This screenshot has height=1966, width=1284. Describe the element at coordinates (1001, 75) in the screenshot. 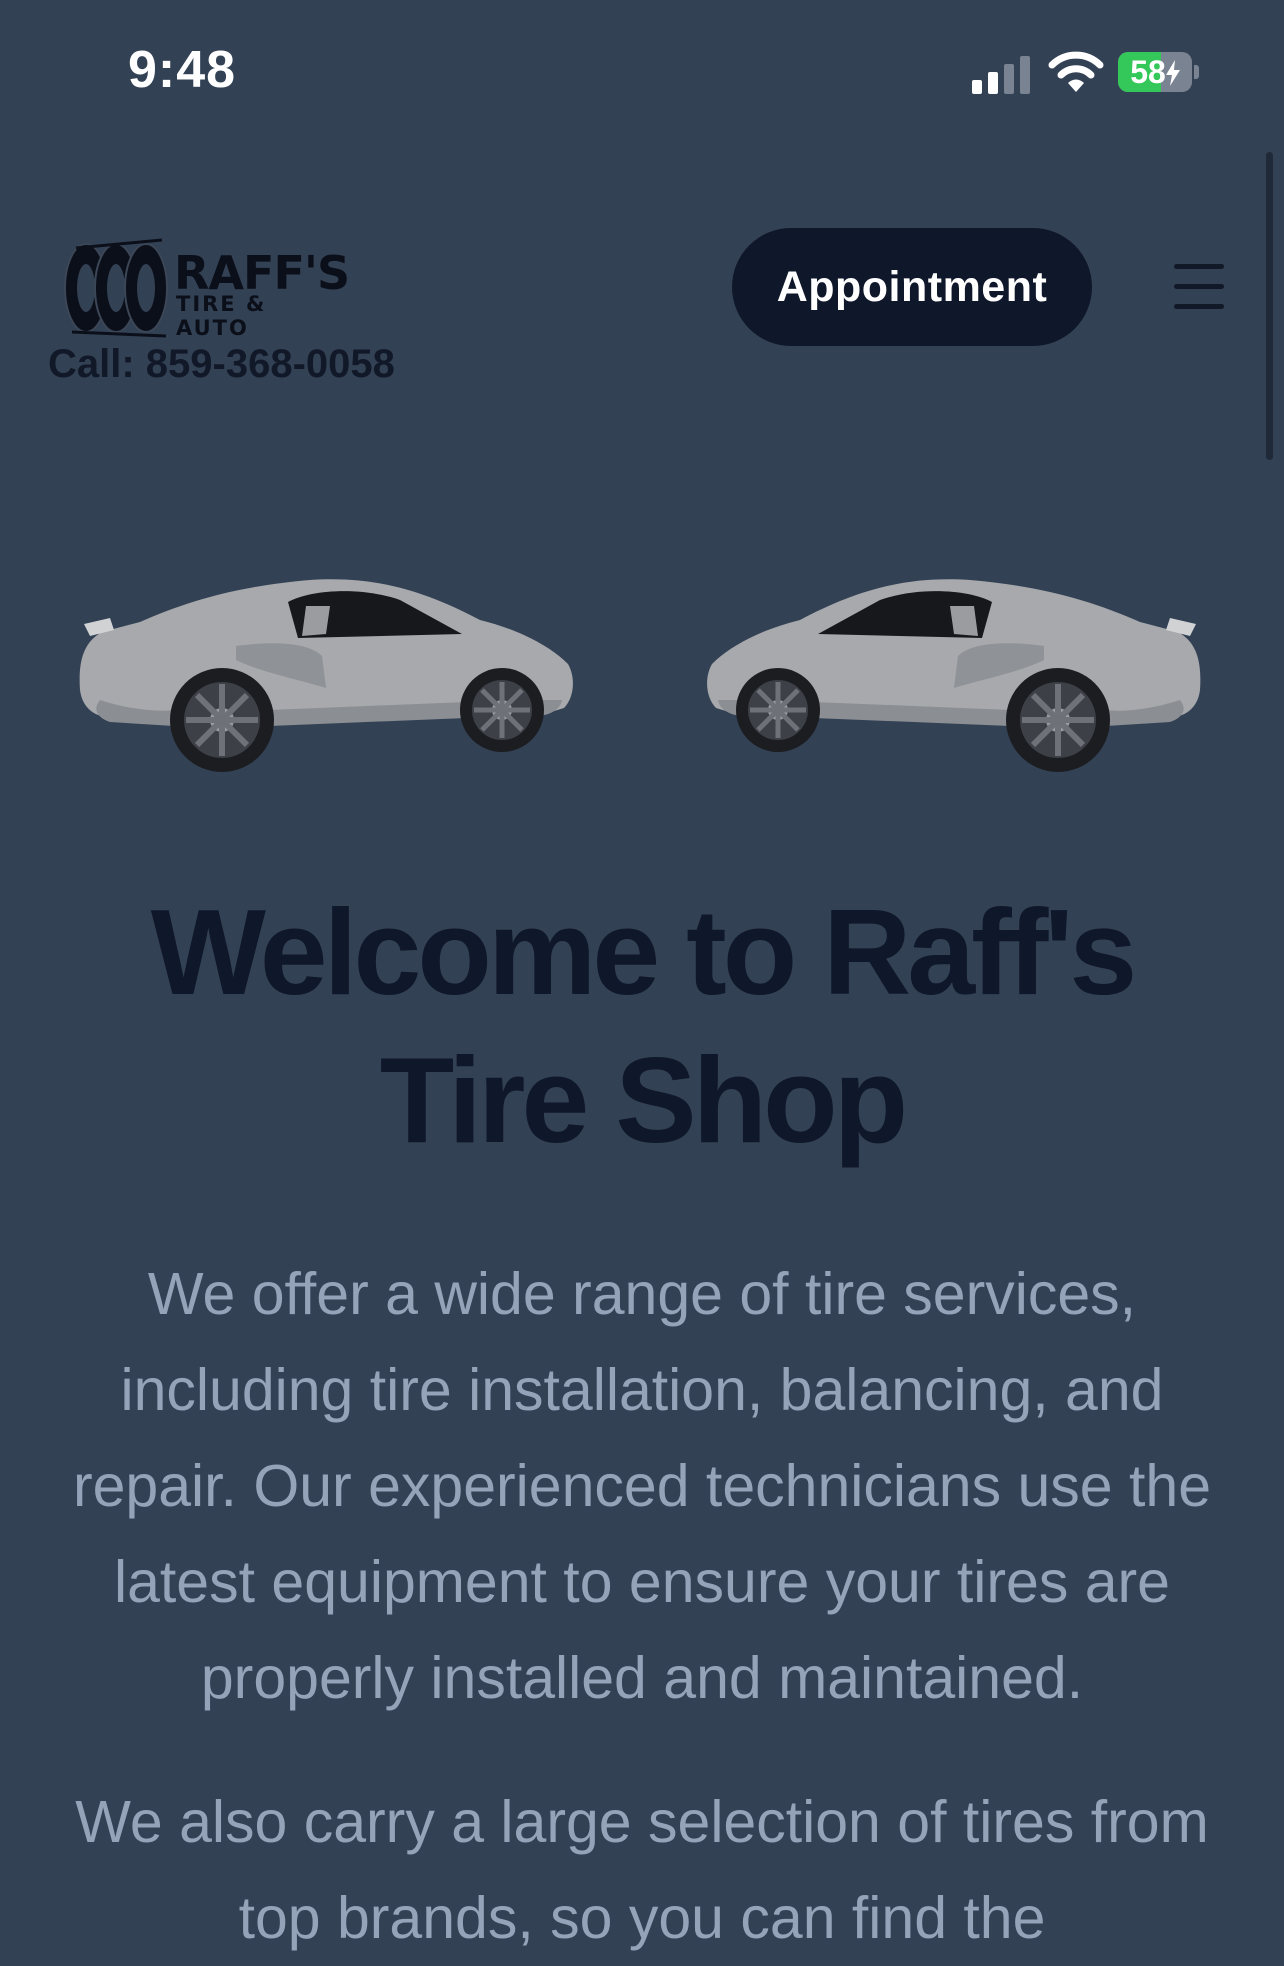

I see `cellular-signal-icon` at that location.